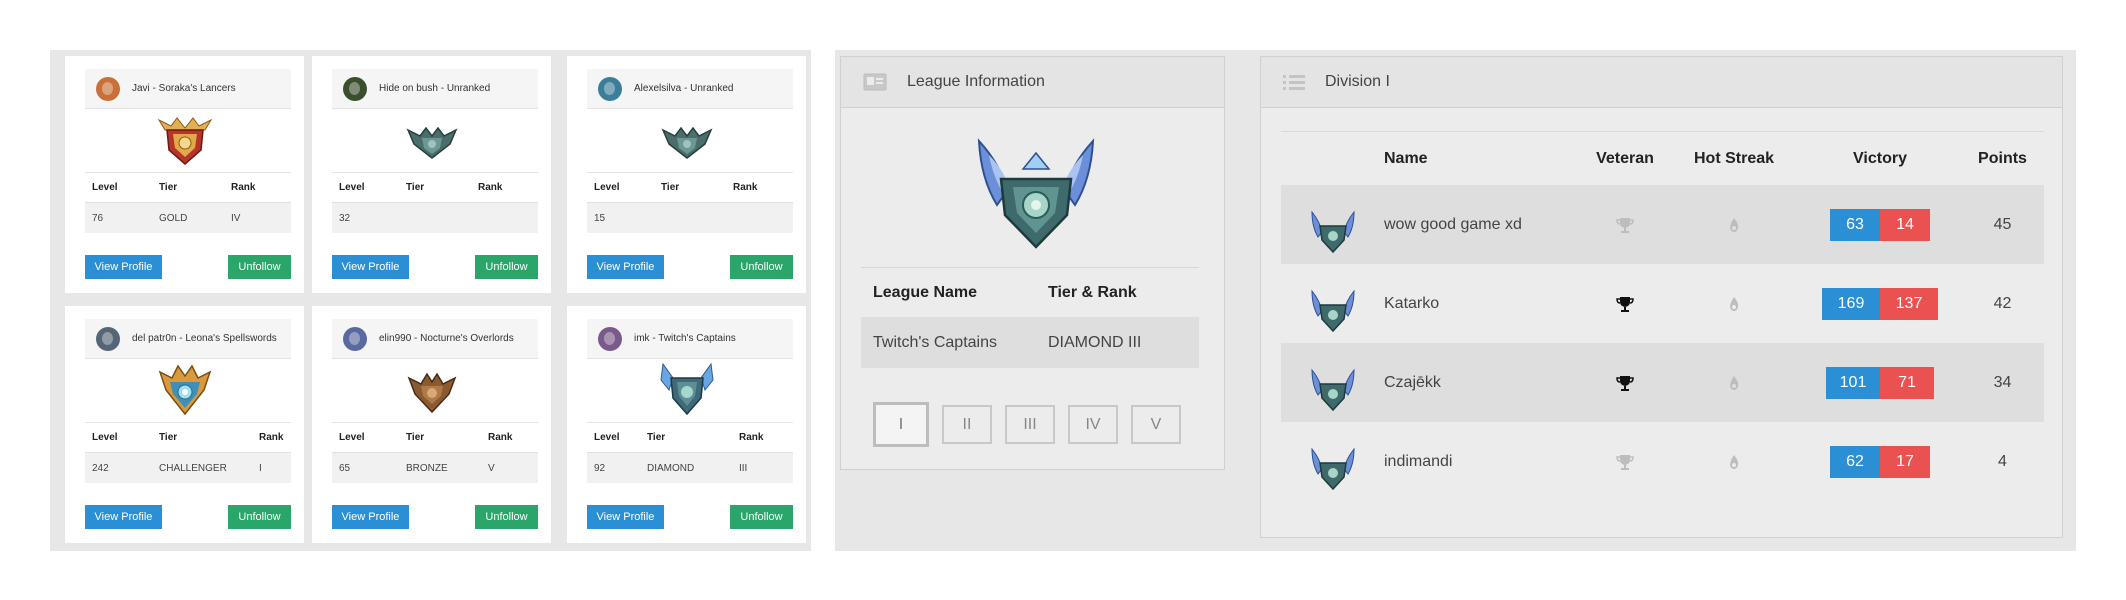 This screenshot has height=600, width=2126. I want to click on division-page-iii: III, so click(1030, 424).